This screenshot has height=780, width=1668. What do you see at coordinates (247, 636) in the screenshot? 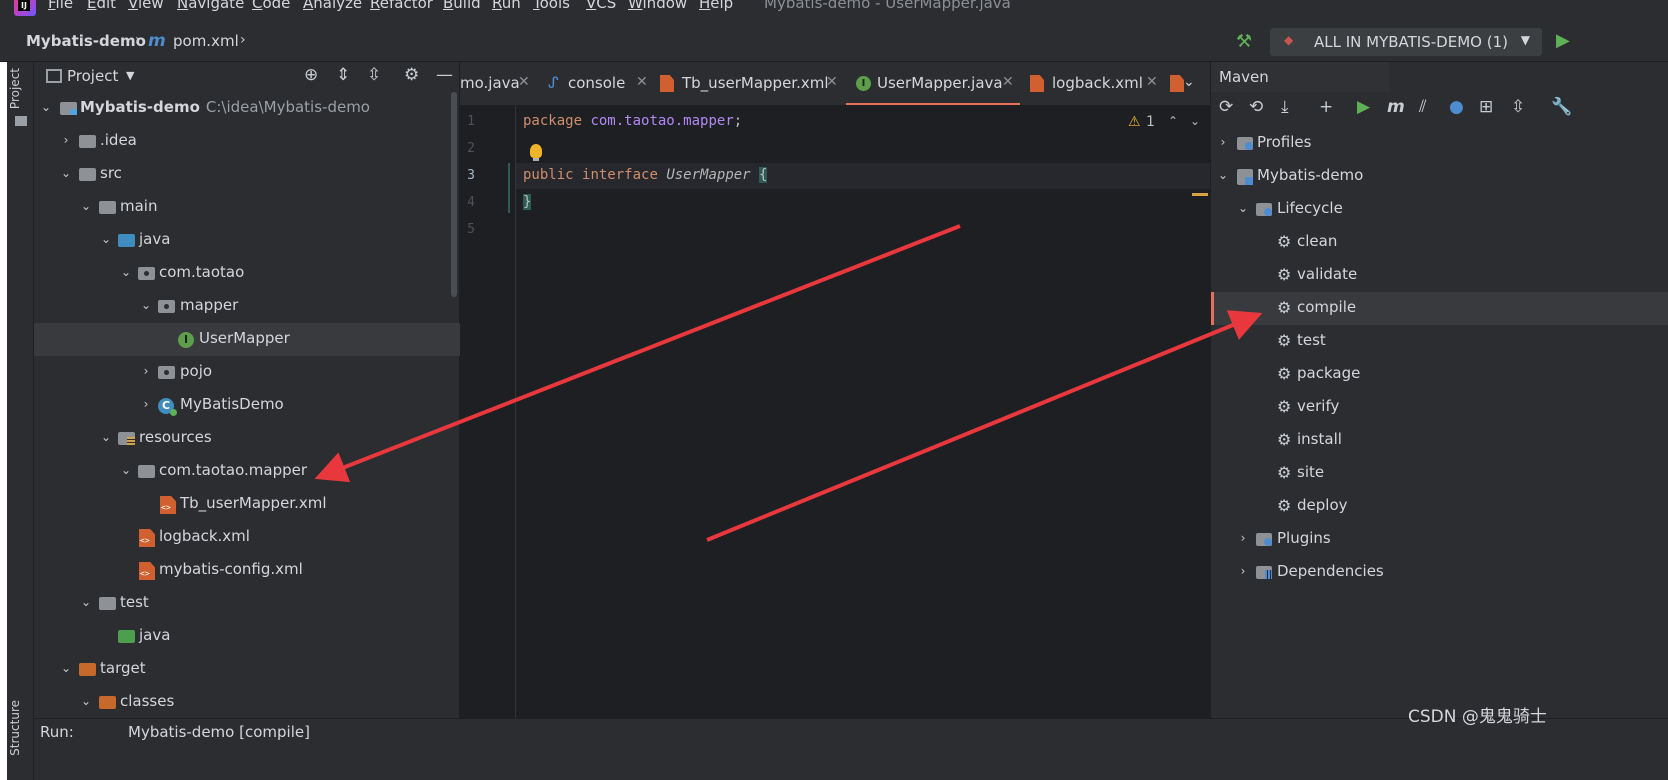
I see `tree-item-test-java: java` at bounding box center [247, 636].